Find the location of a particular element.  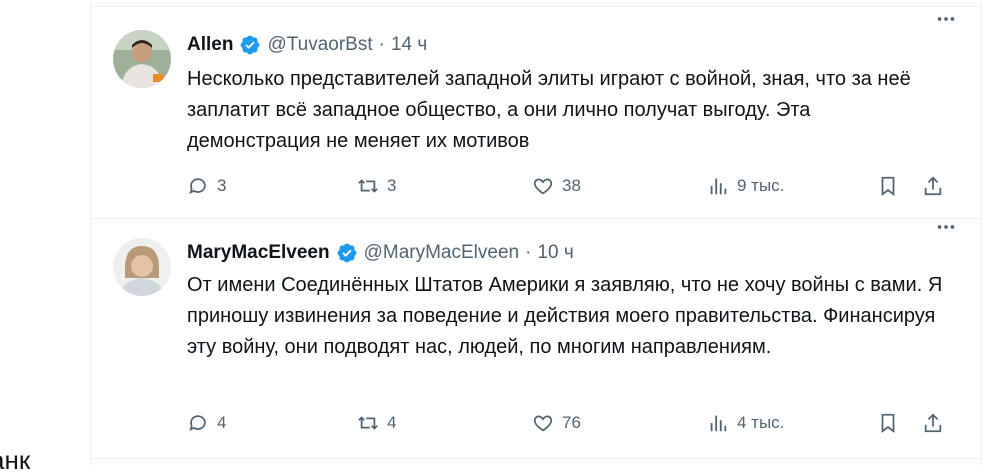

timestamp: 10 ч is located at coordinates (555, 253).